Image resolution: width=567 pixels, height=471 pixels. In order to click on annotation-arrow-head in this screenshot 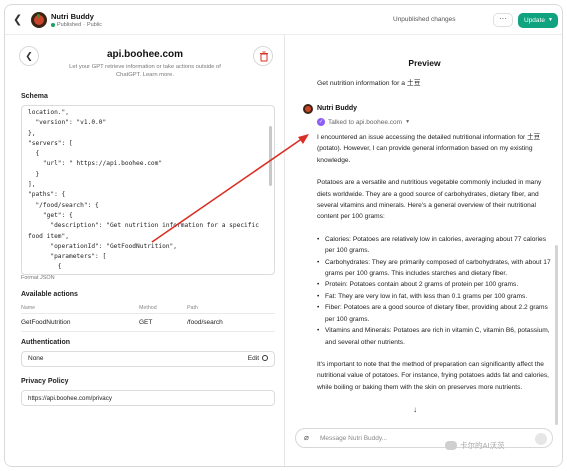, I will do `click(303, 139)`.